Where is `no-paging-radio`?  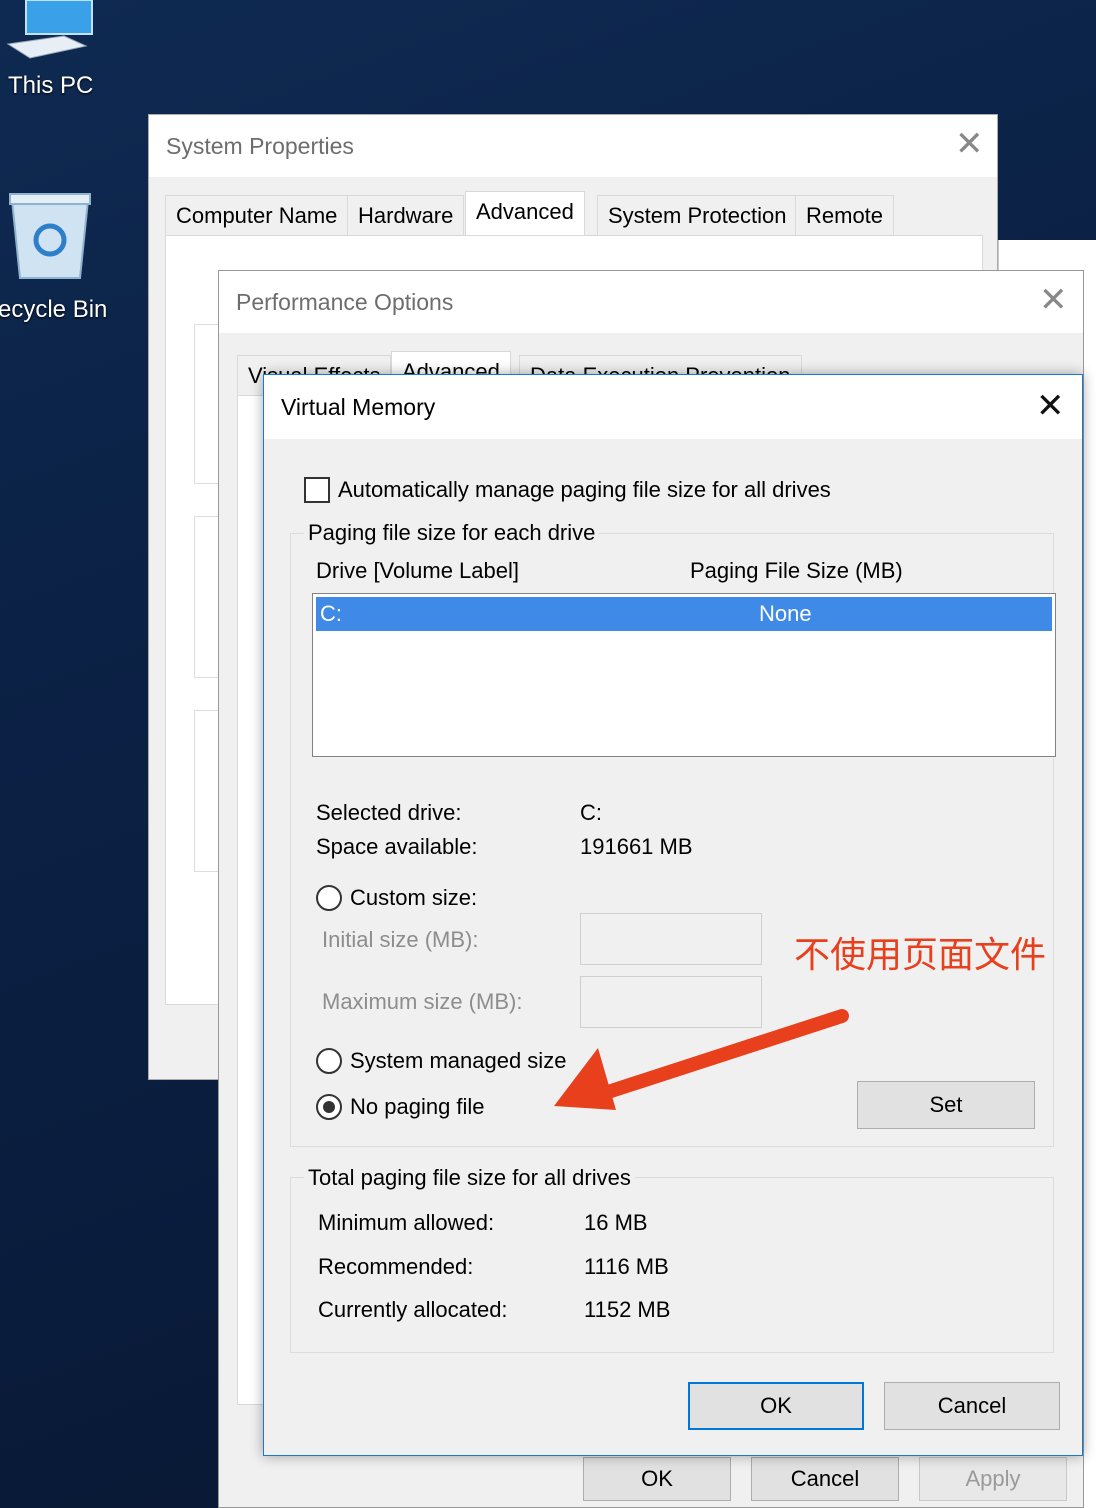
no-paging-radio is located at coordinates (329, 1107).